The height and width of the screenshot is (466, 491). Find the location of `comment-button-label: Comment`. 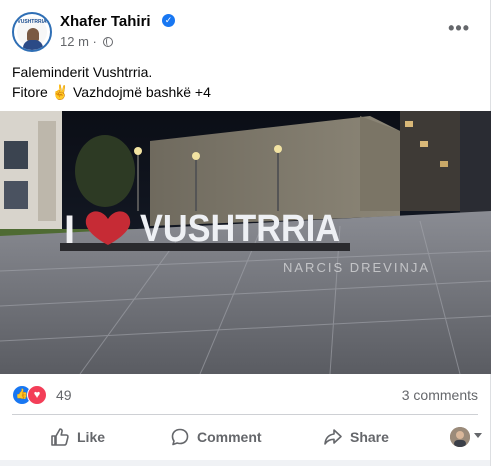

comment-button-label: Comment is located at coordinates (229, 437).